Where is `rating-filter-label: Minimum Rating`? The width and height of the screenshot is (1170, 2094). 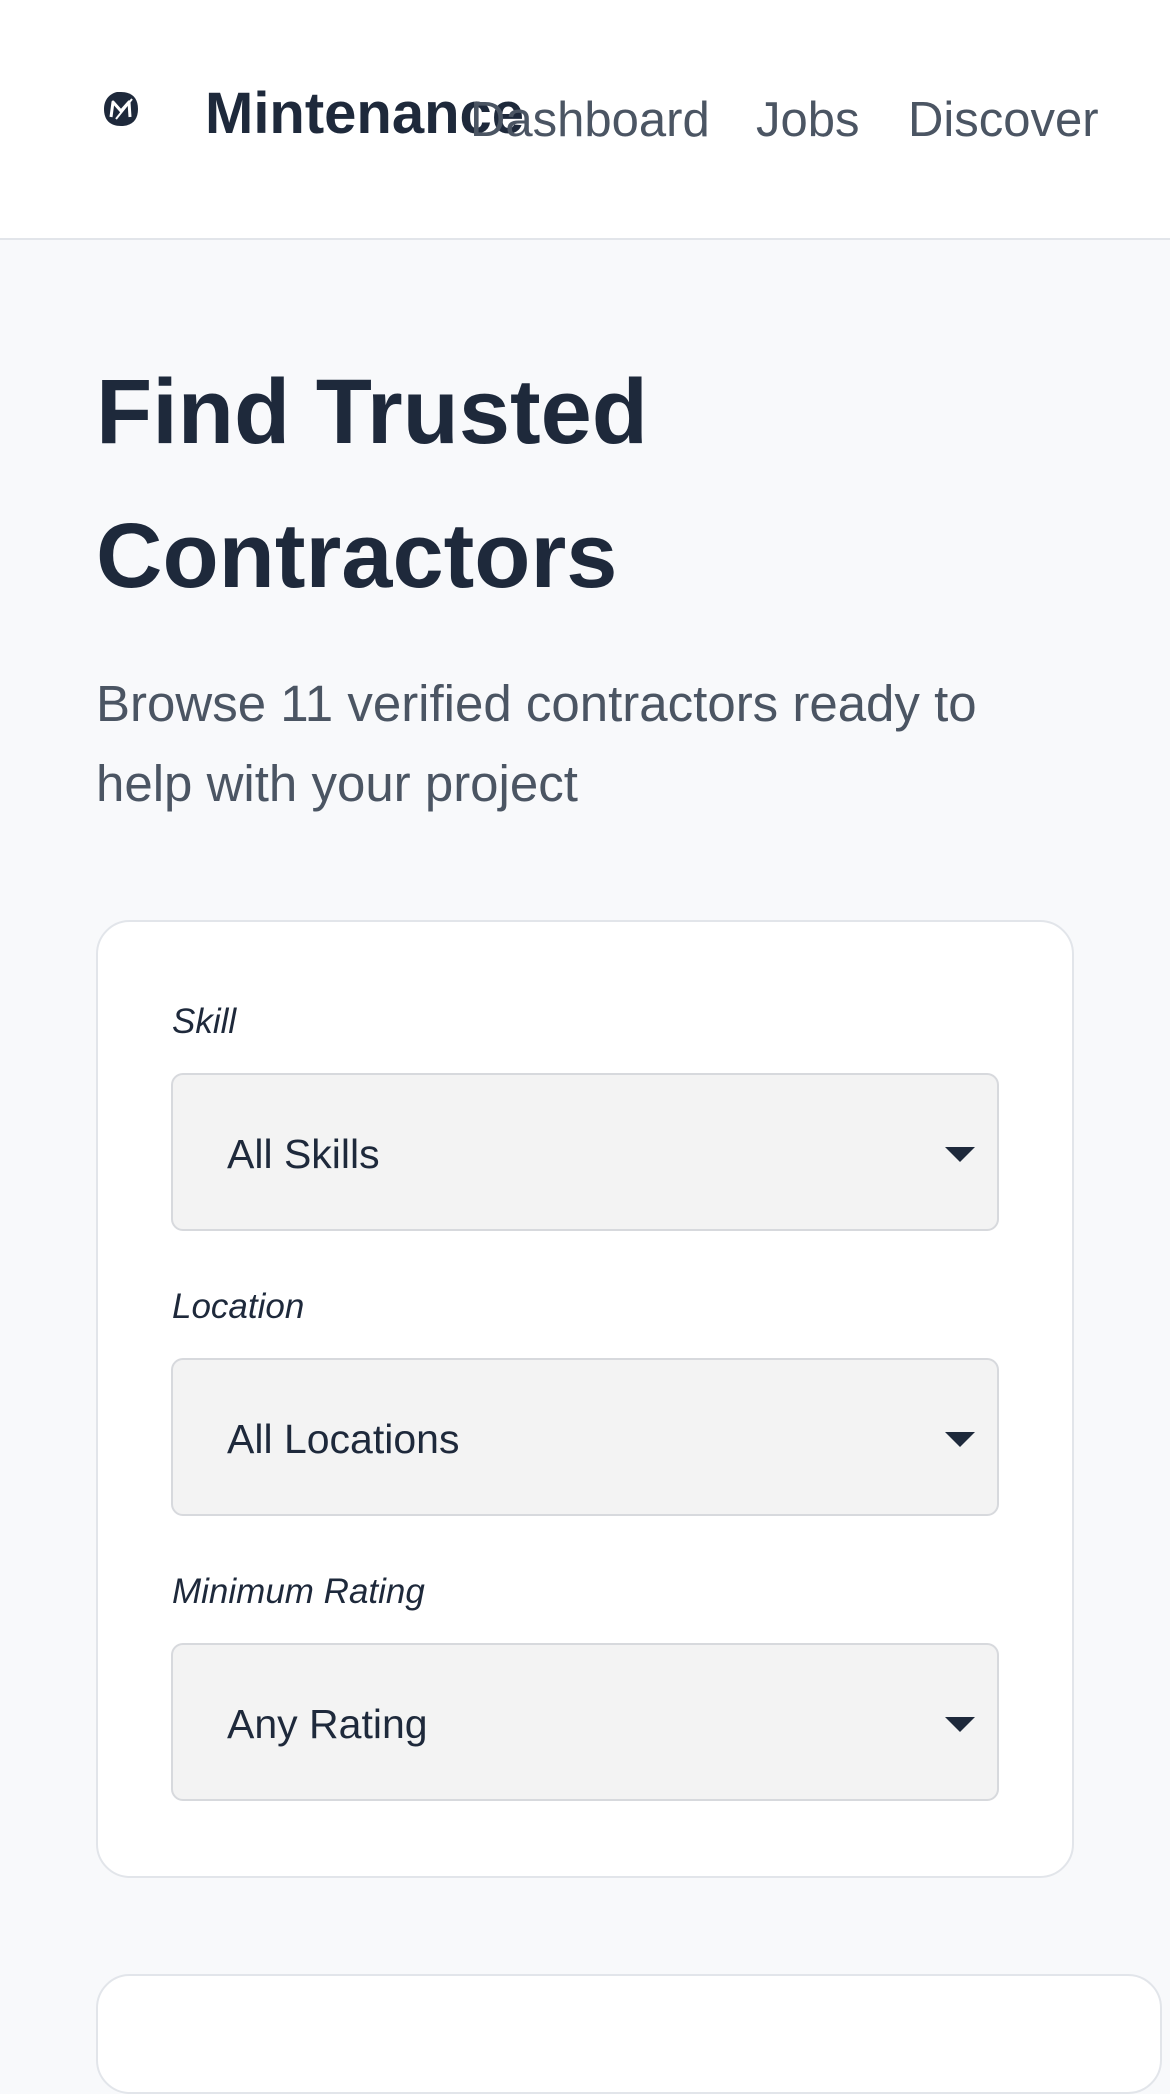
rating-filter-label: Minimum Rating is located at coordinates (298, 1591).